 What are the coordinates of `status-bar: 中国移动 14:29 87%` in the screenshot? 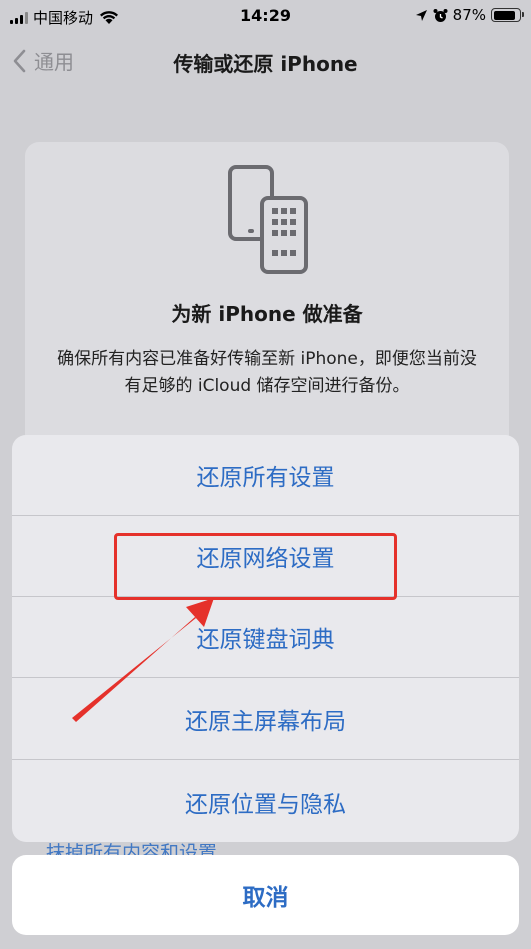 It's located at (265, 17).